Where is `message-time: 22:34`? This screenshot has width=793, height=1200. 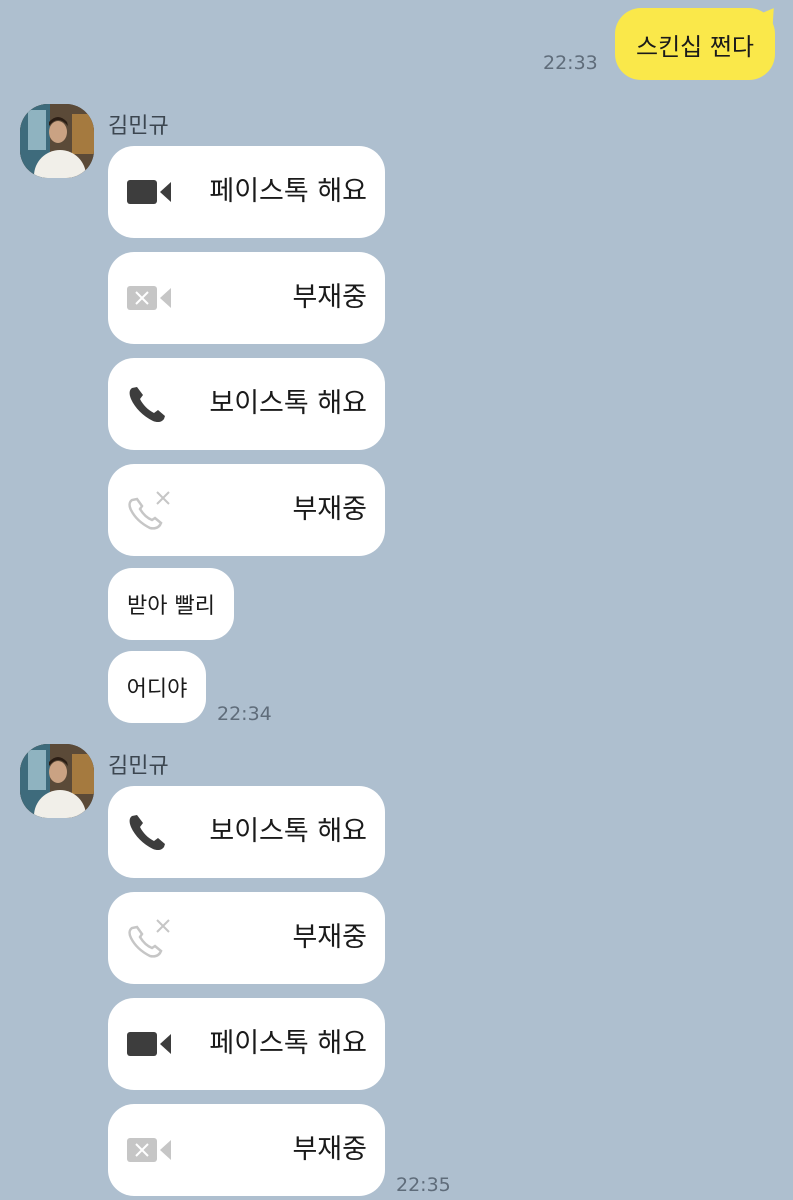
message-time: 22:34 is located at coordinates (244, 714).